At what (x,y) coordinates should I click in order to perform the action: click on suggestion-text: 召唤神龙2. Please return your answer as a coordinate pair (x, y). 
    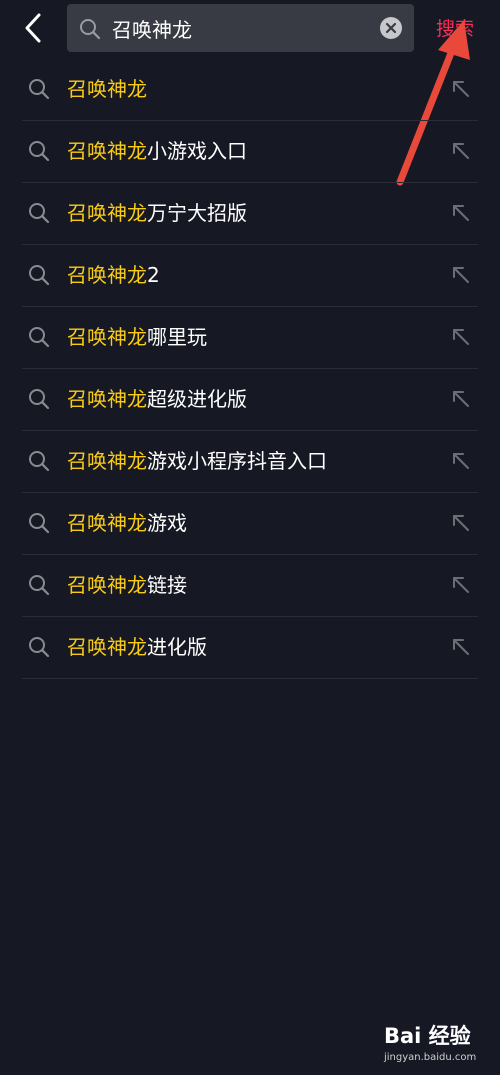
    Looking at the image, I should click on (113, 275).